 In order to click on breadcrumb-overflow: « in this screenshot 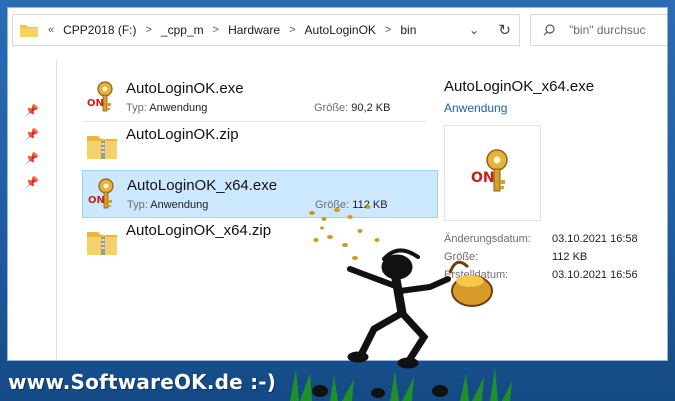, I will do `click(51, 30)`.